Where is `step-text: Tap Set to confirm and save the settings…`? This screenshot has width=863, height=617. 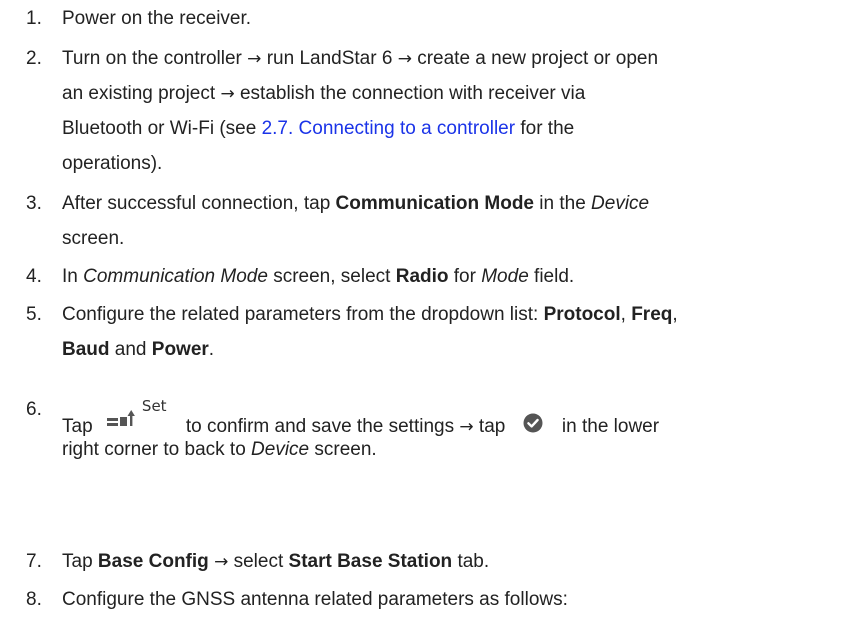 step-text: Tap Set to confirm and save the settings… is located at coordinates (459, 427).